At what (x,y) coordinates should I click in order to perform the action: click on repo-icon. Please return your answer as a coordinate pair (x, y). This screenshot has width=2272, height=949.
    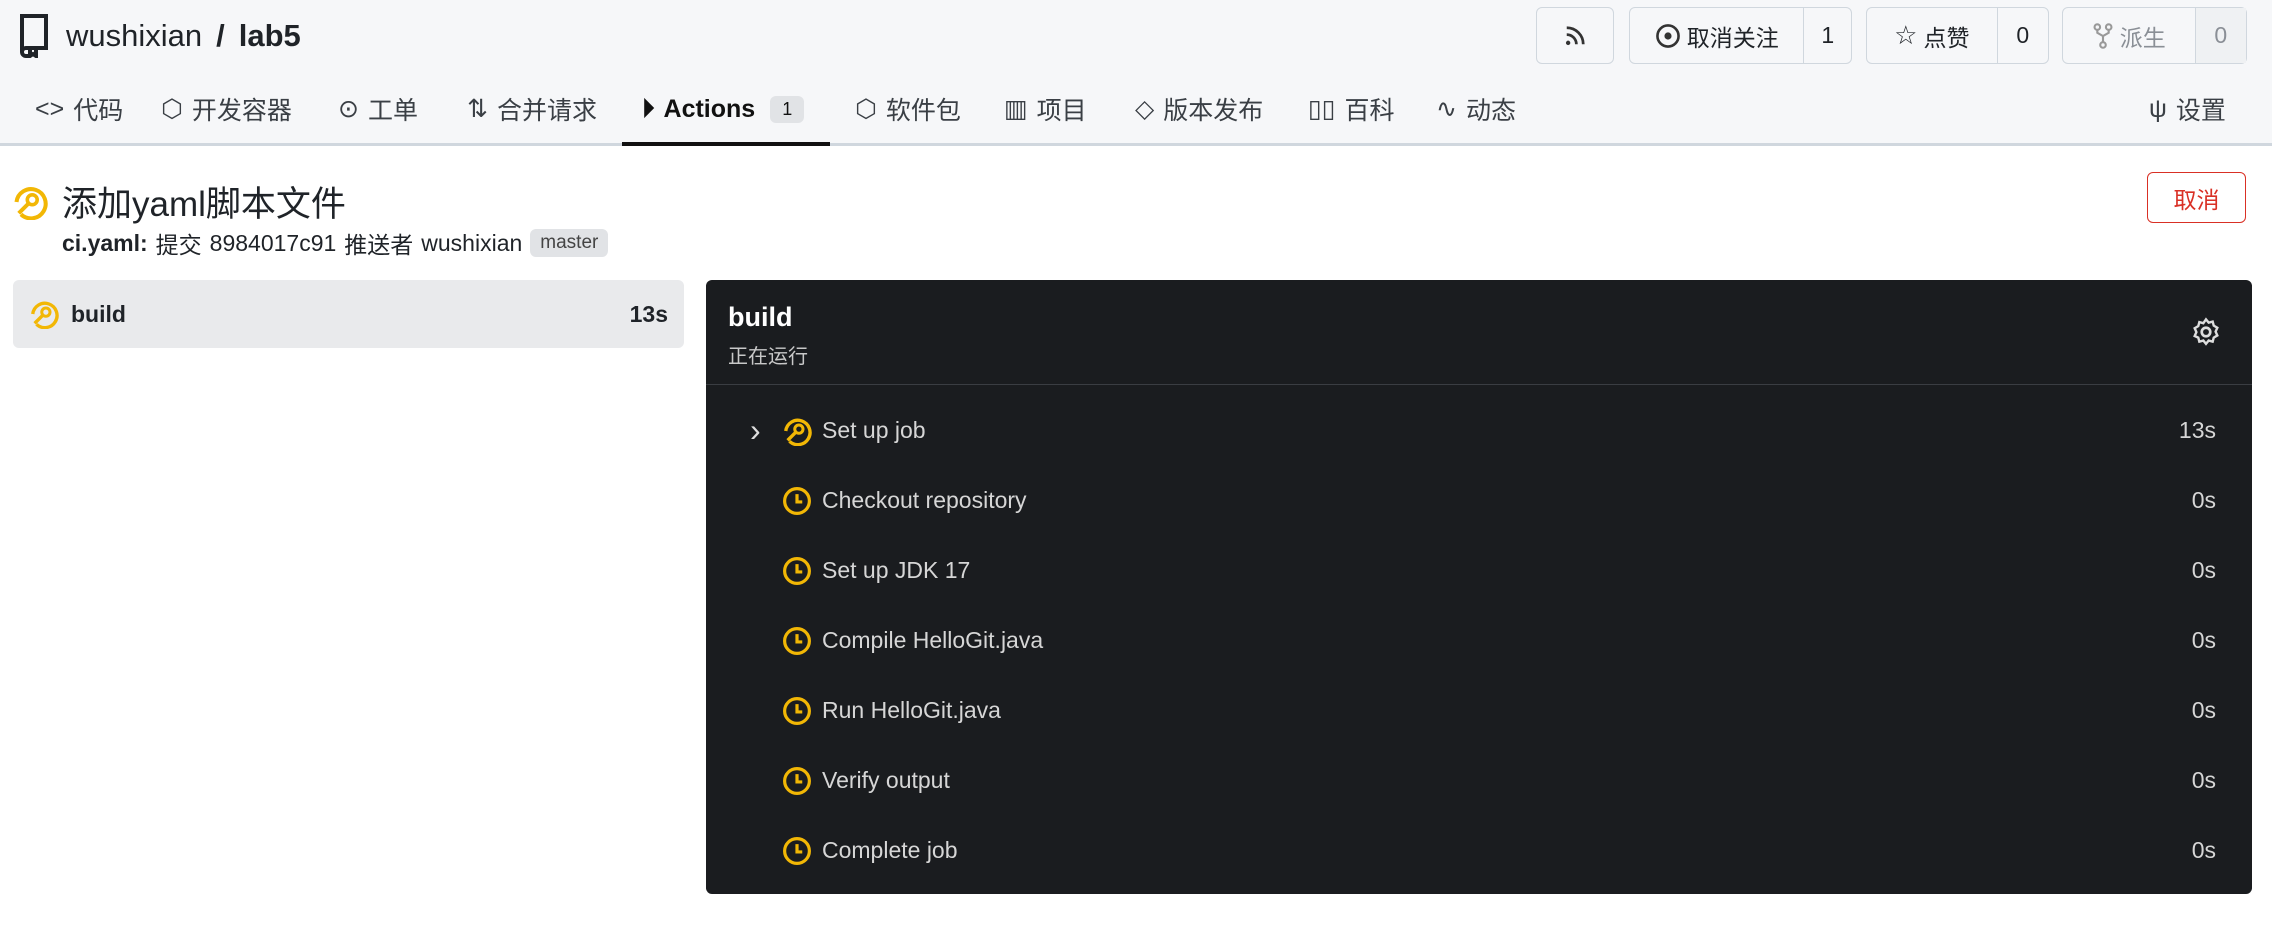
    Looking at the image, I should click on (34, 36).